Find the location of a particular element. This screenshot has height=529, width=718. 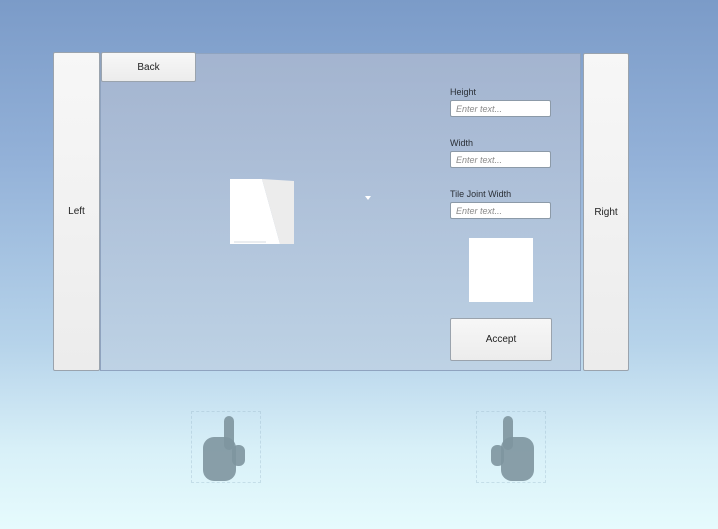

back-button-label: Back is located at coordinates (148, 67).